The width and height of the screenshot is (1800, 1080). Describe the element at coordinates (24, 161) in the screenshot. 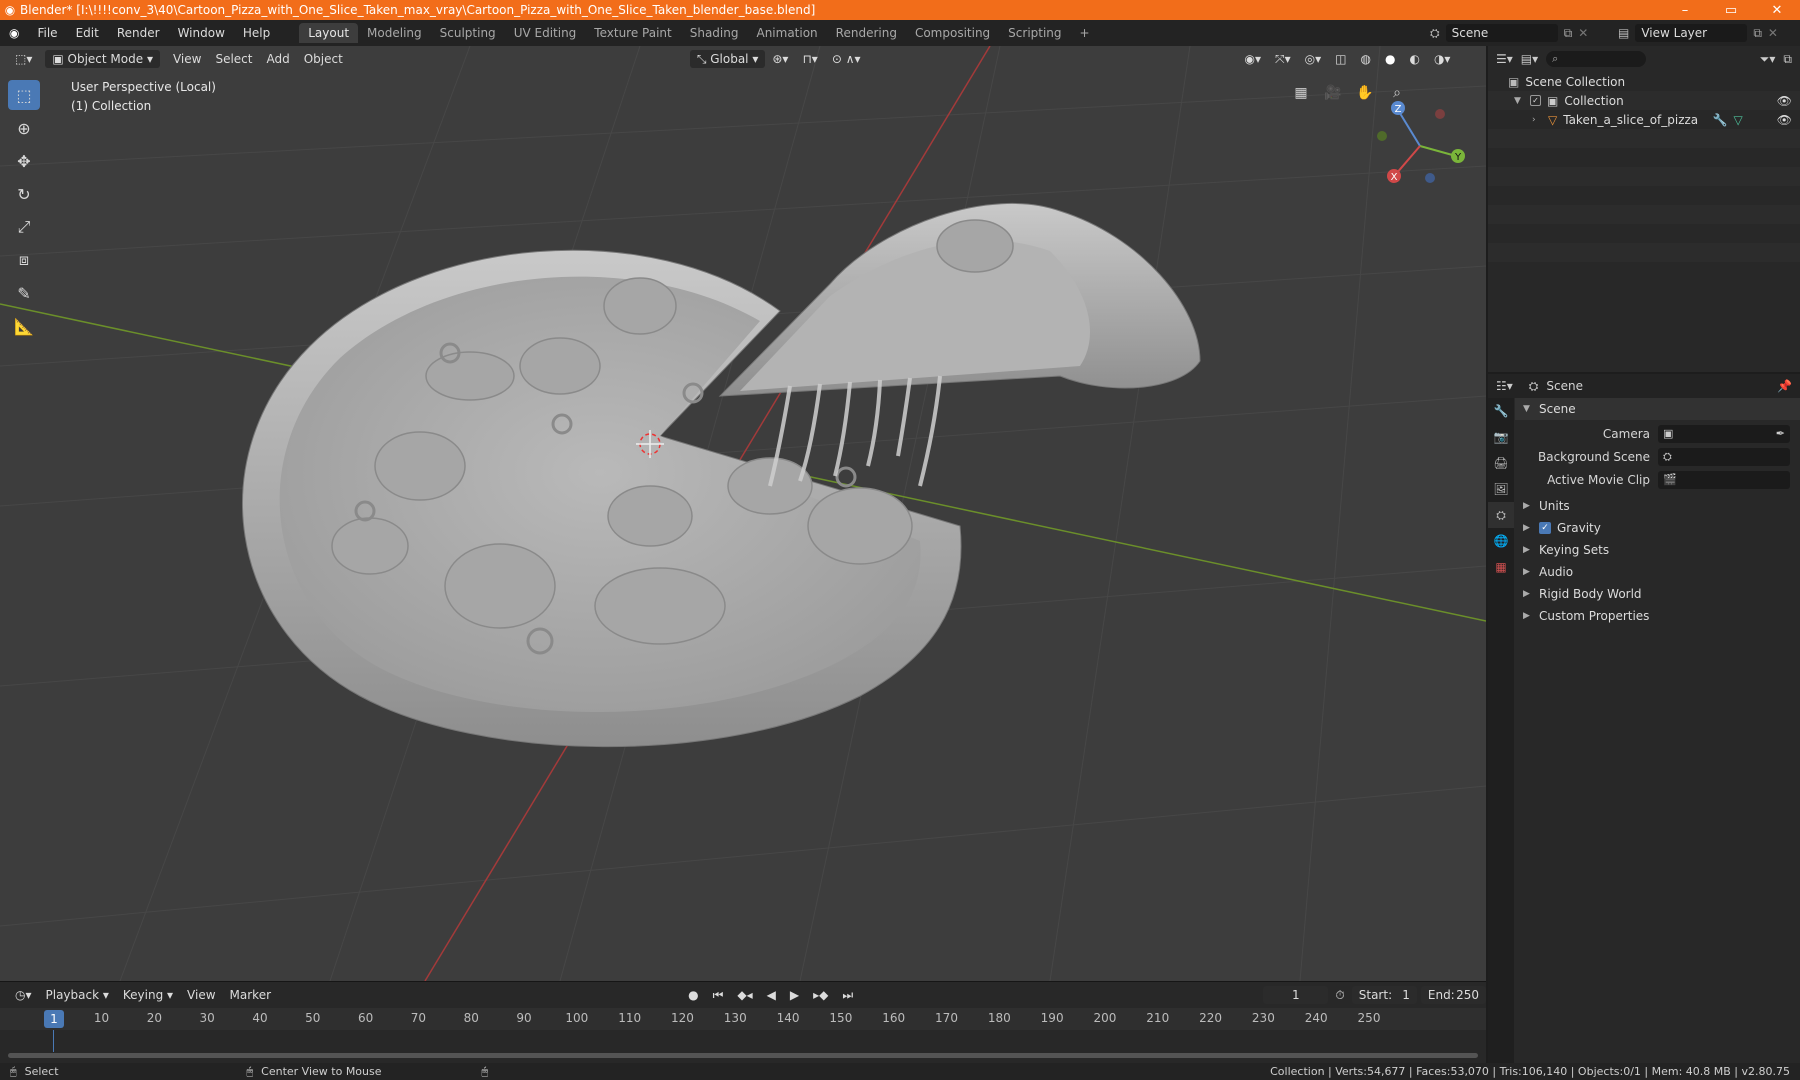

I see `move-icon: ✥` at that location.